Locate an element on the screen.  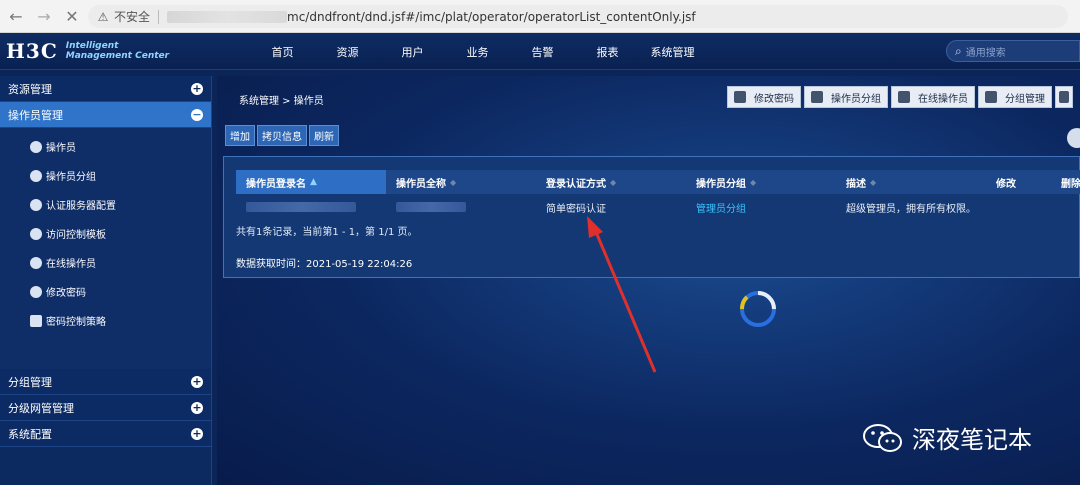
wechat-watermark: 深夜笔记本 is located at coordinates (947, 437).